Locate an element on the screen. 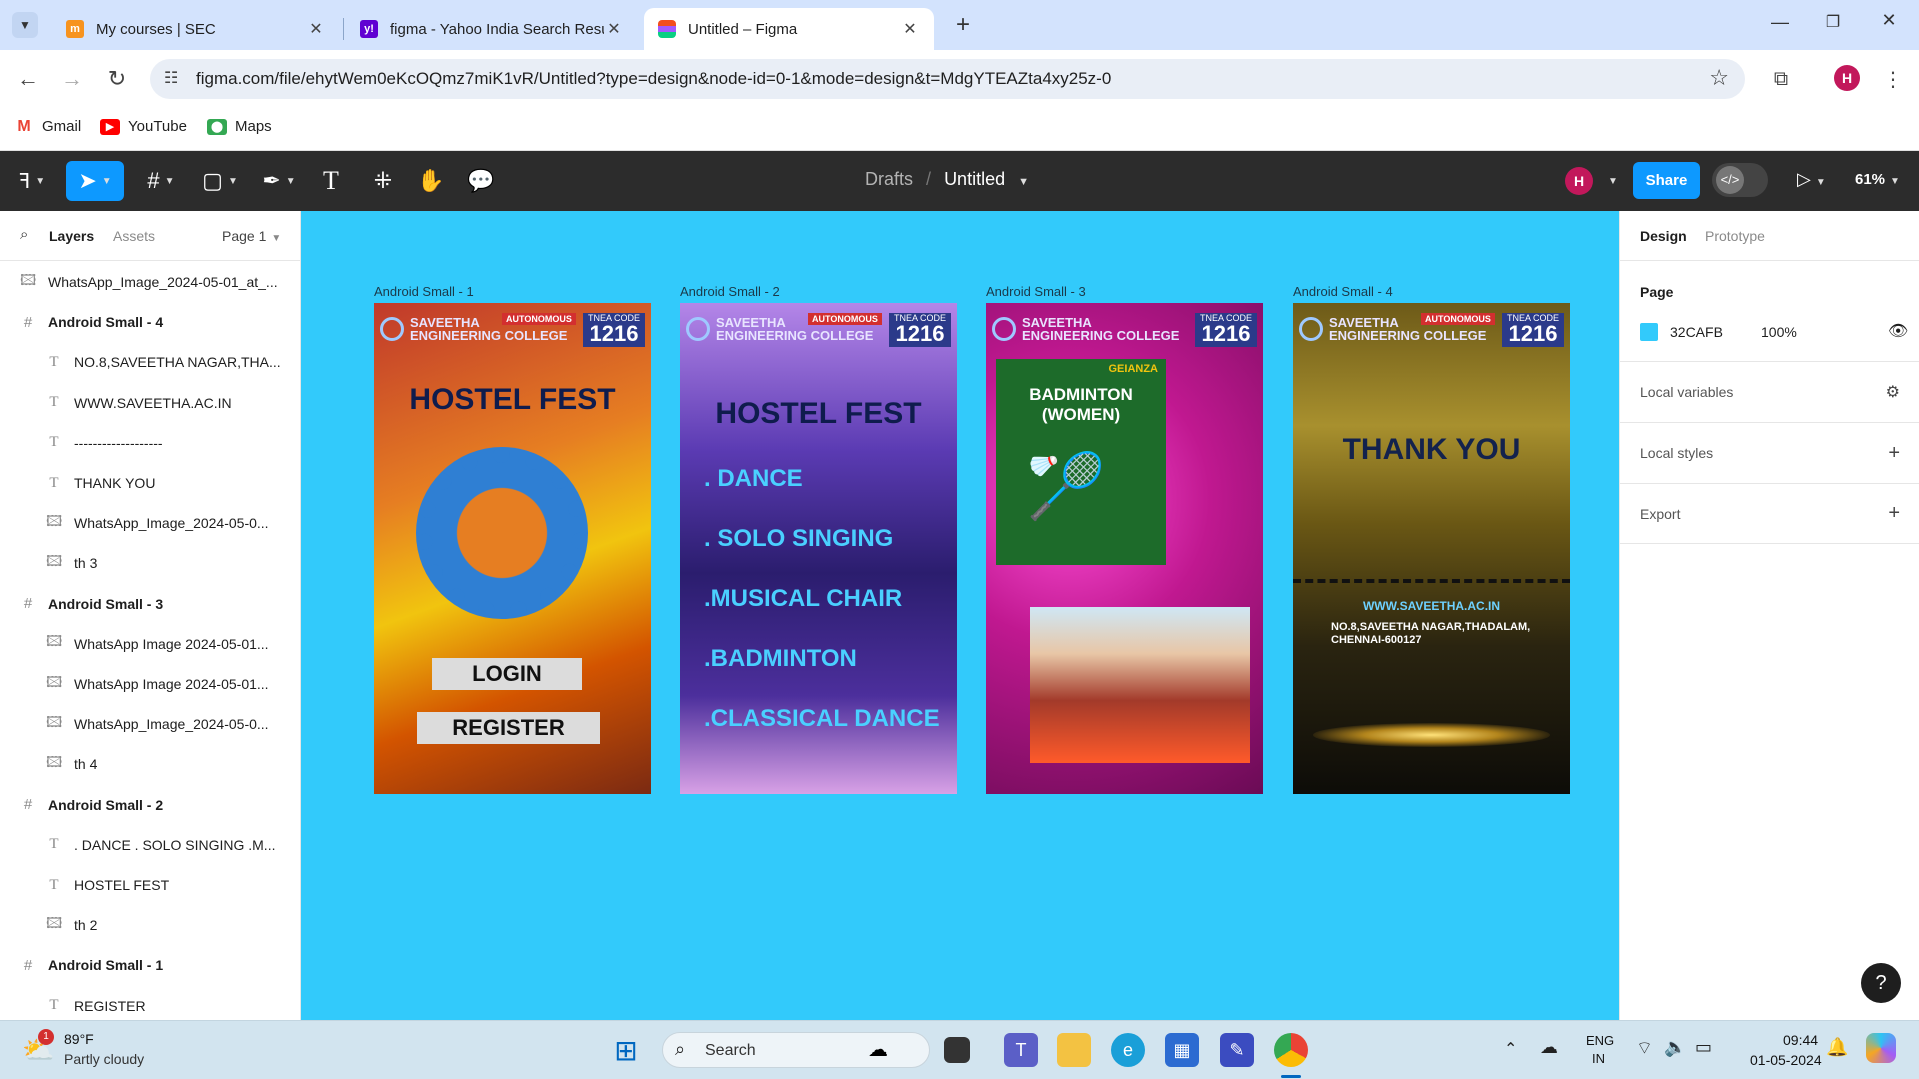  teams-icon: T is located at coordinates (1021, 1050).